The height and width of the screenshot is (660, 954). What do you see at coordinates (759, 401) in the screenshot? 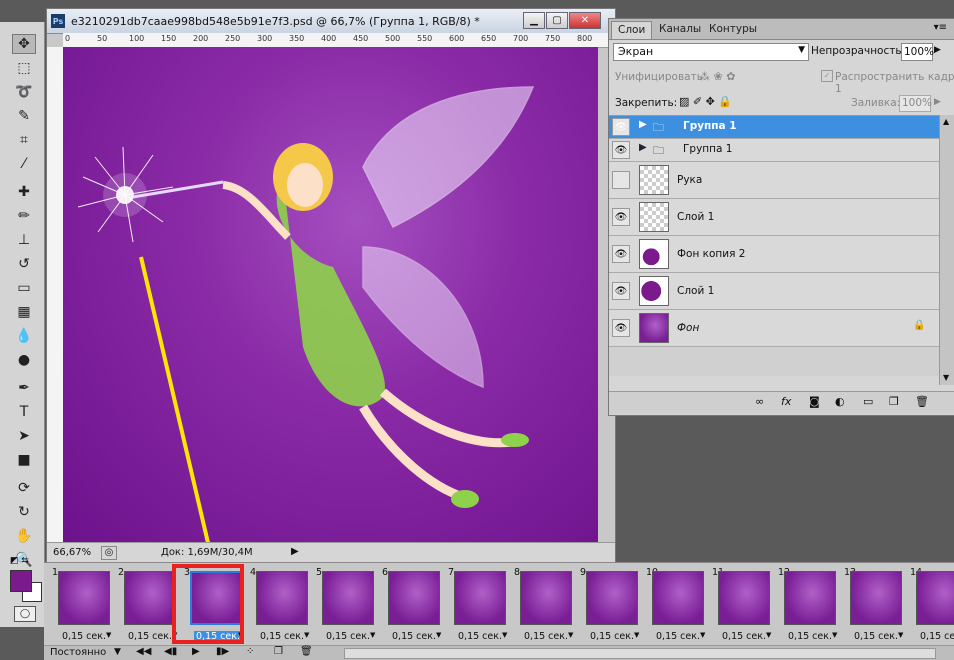
I see `link-layers-icon: ∞` at bounding box center [759, 401].